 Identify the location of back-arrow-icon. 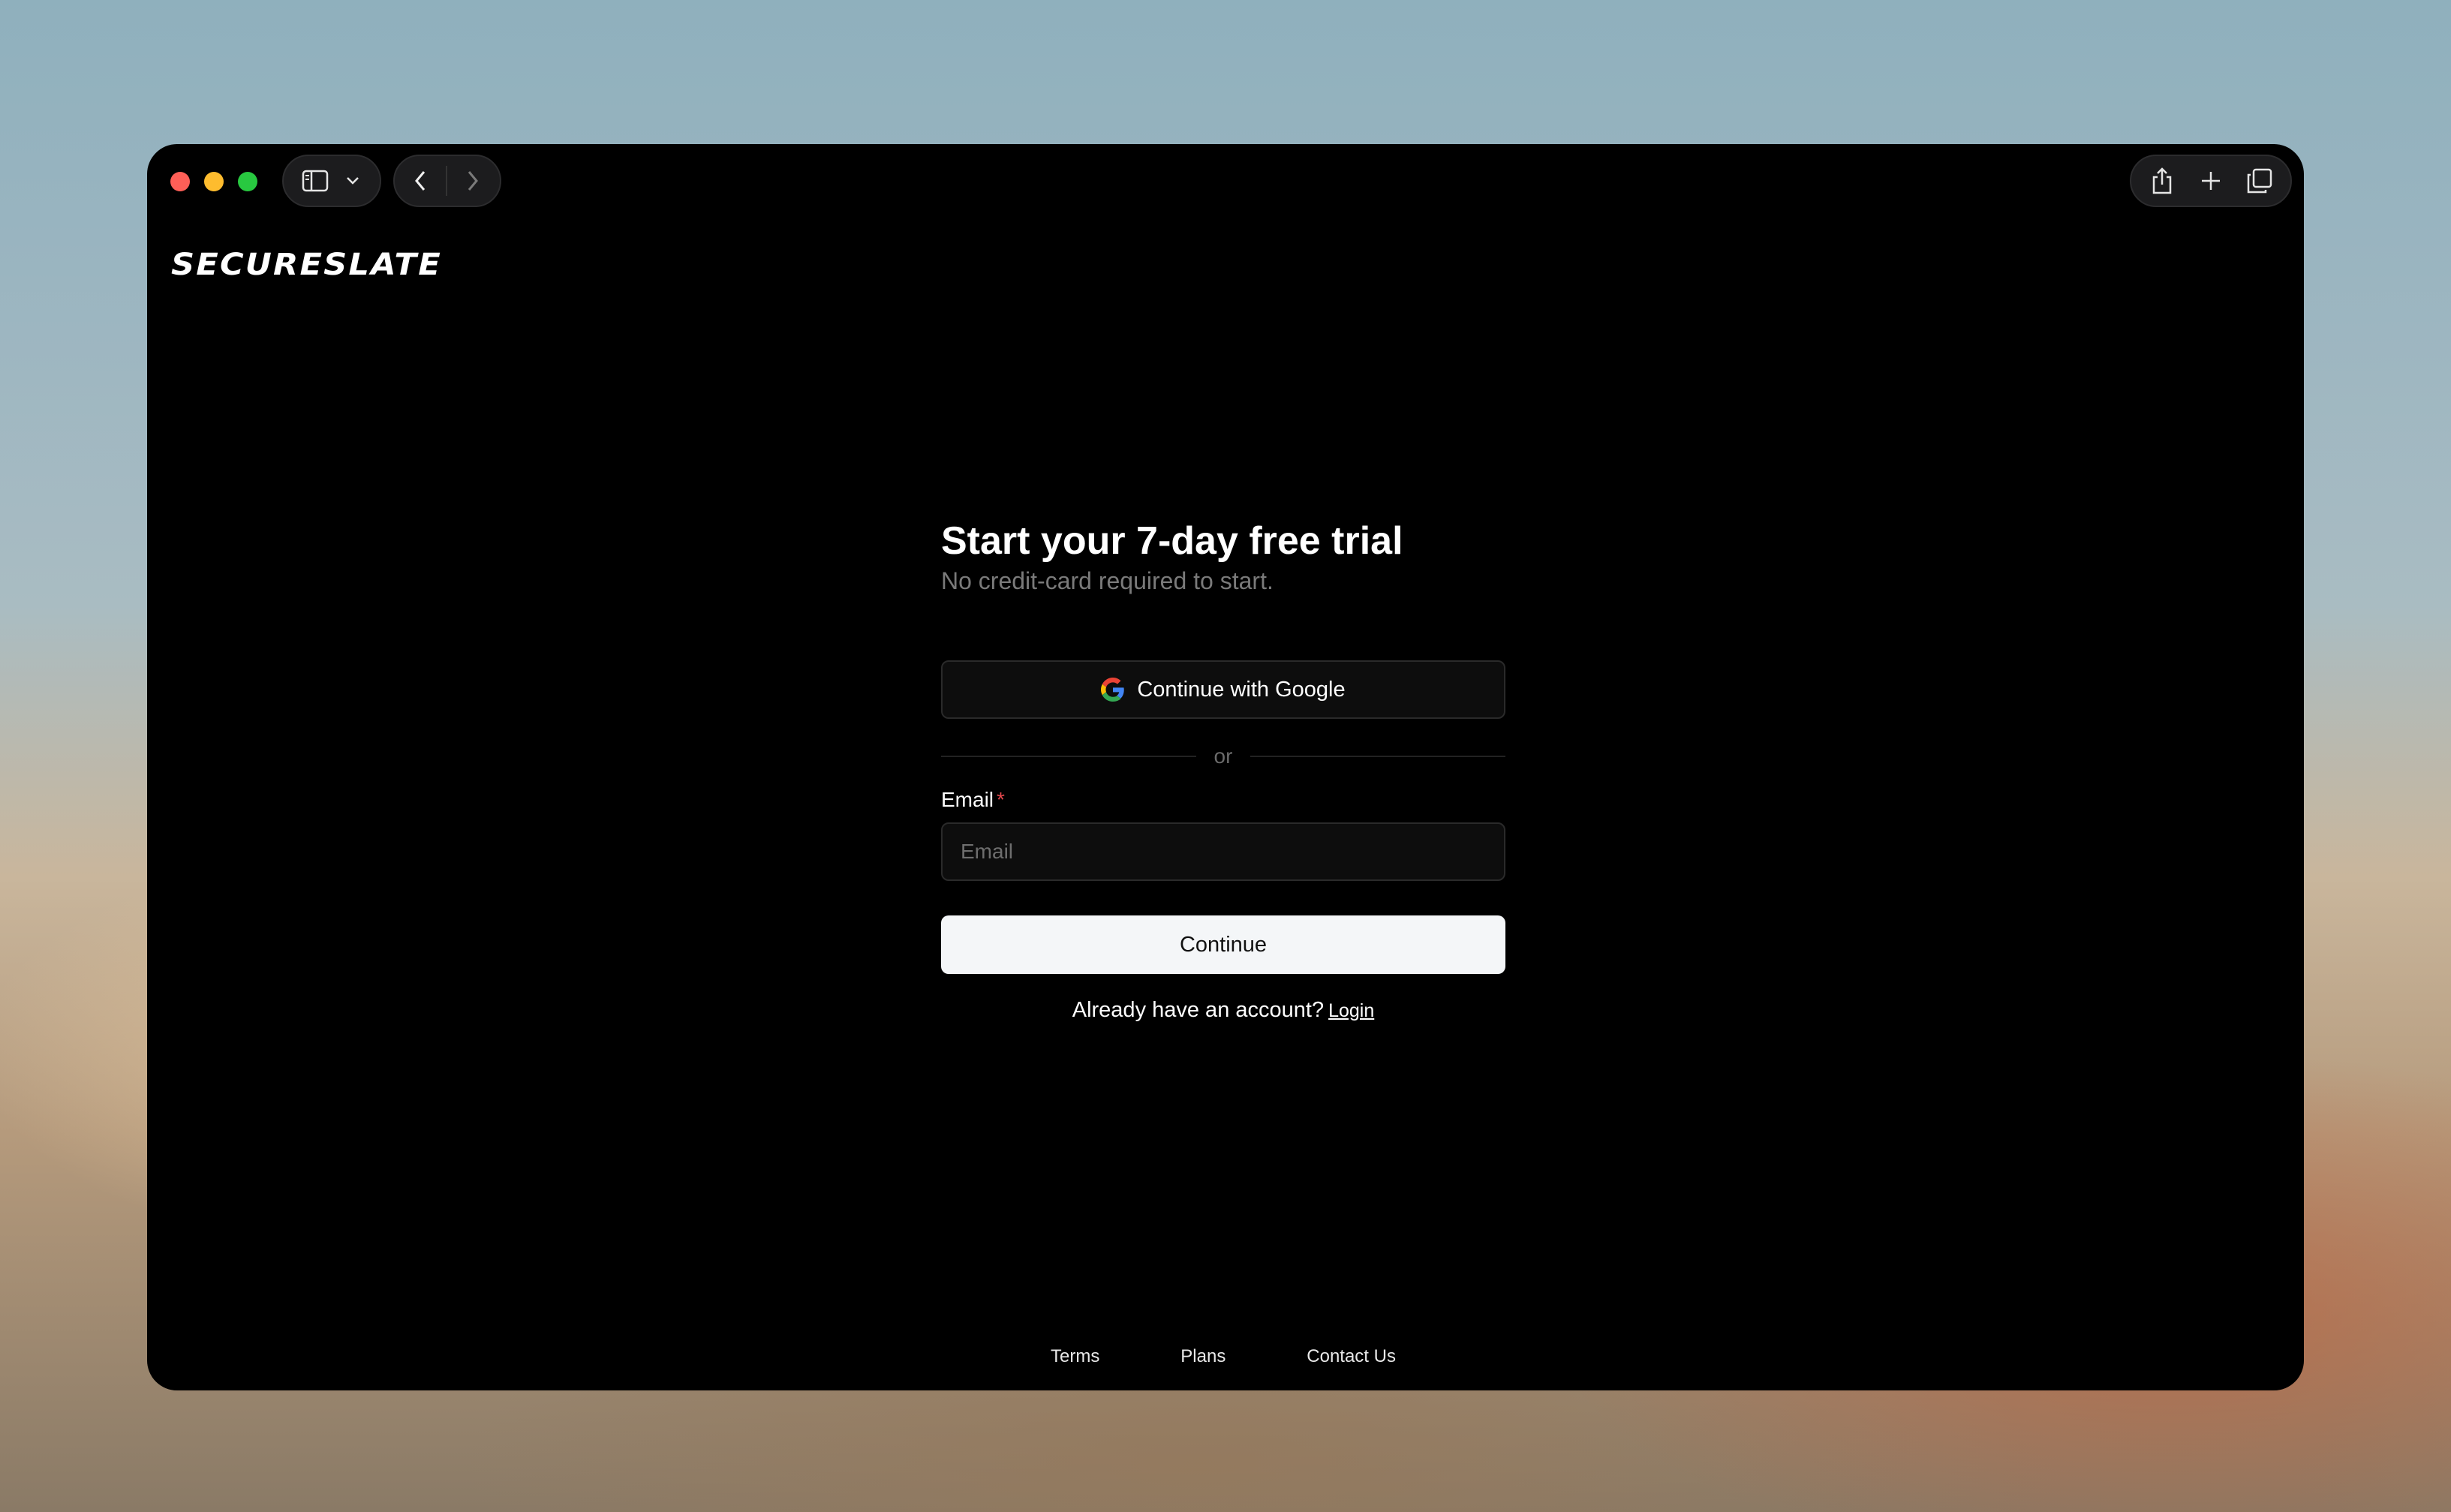
(420, 180).